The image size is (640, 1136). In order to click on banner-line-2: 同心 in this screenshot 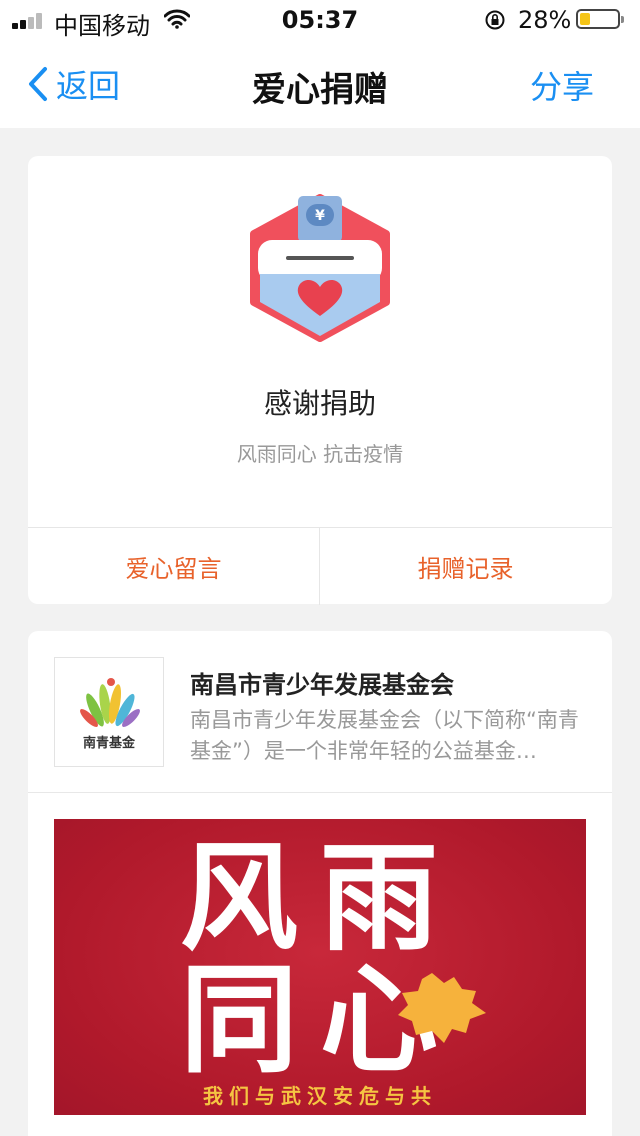, I will do `click(319, 1020)`.